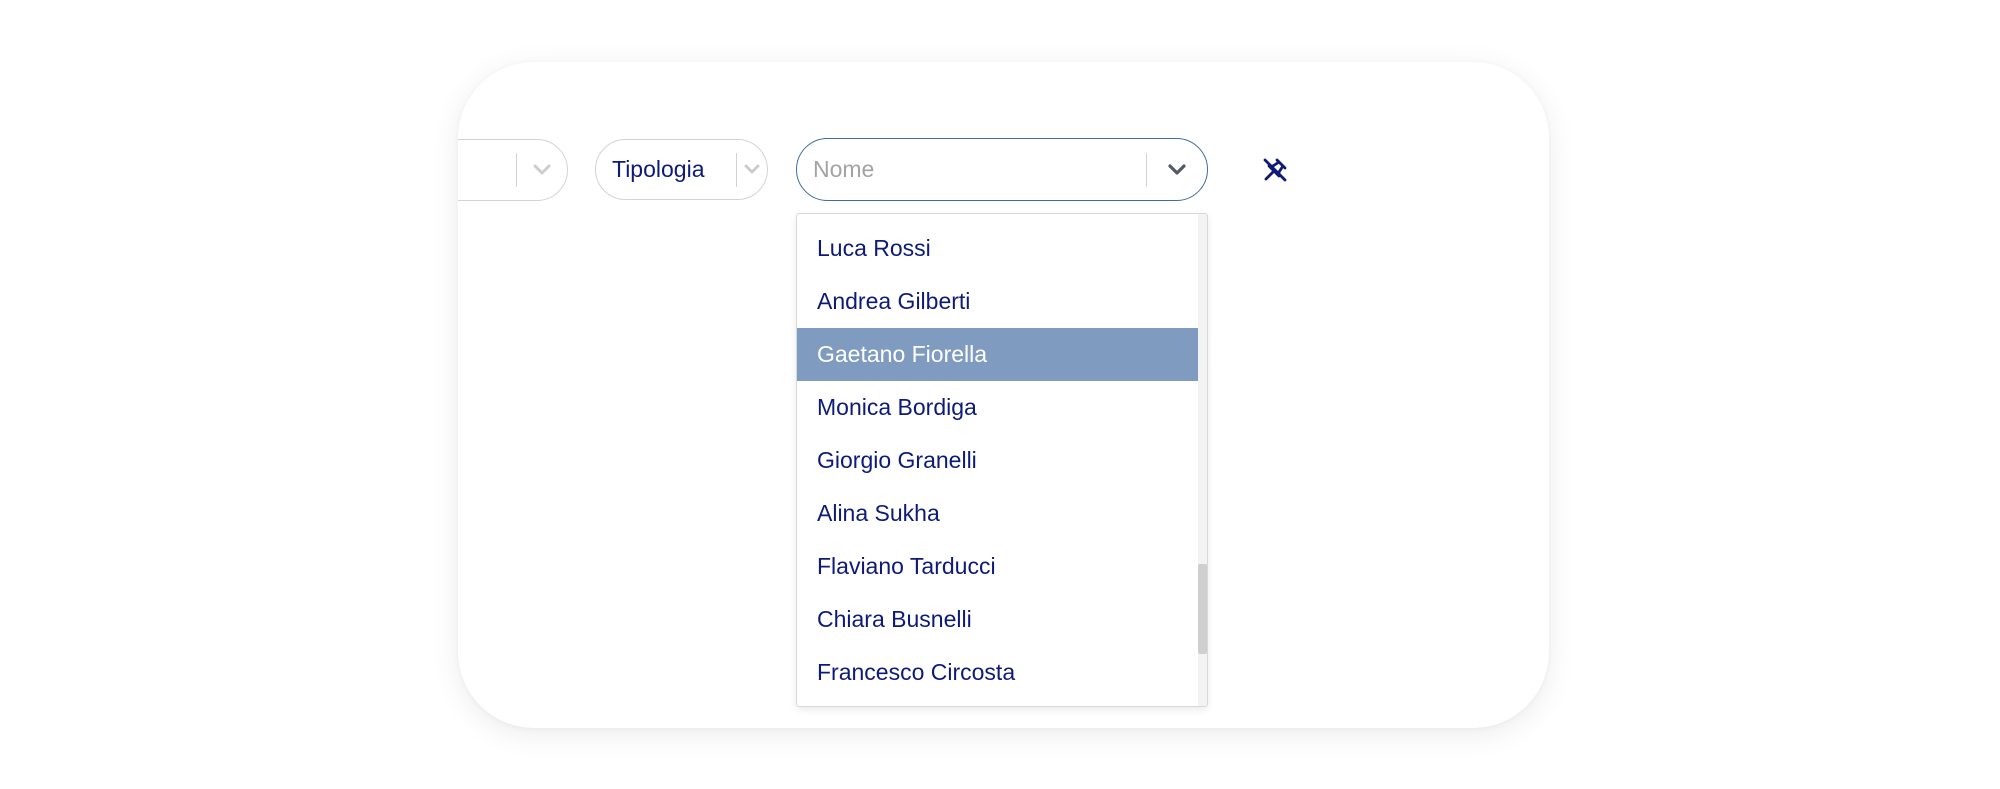 The width and height of the screenshot is (2000, 789). Describe the element at coordinates (998, 513) in the screenshot. I see `dropdown-option: Alina Sukha` at that location.